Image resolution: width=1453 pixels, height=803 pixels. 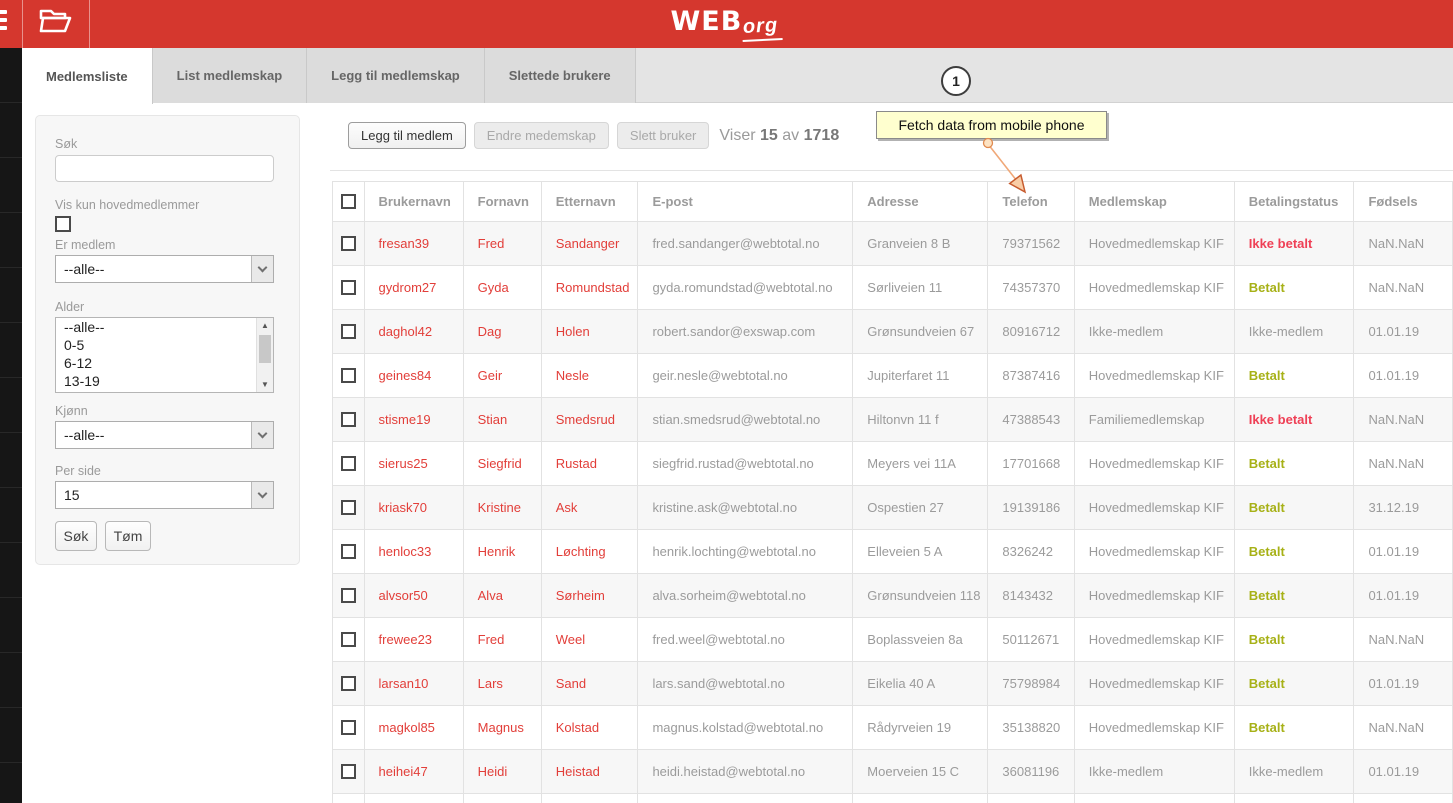 What do you see at coordinates (265, 349) in the screenshot?
I see `scrollbar-thumb` at bounding box center [265, 349].